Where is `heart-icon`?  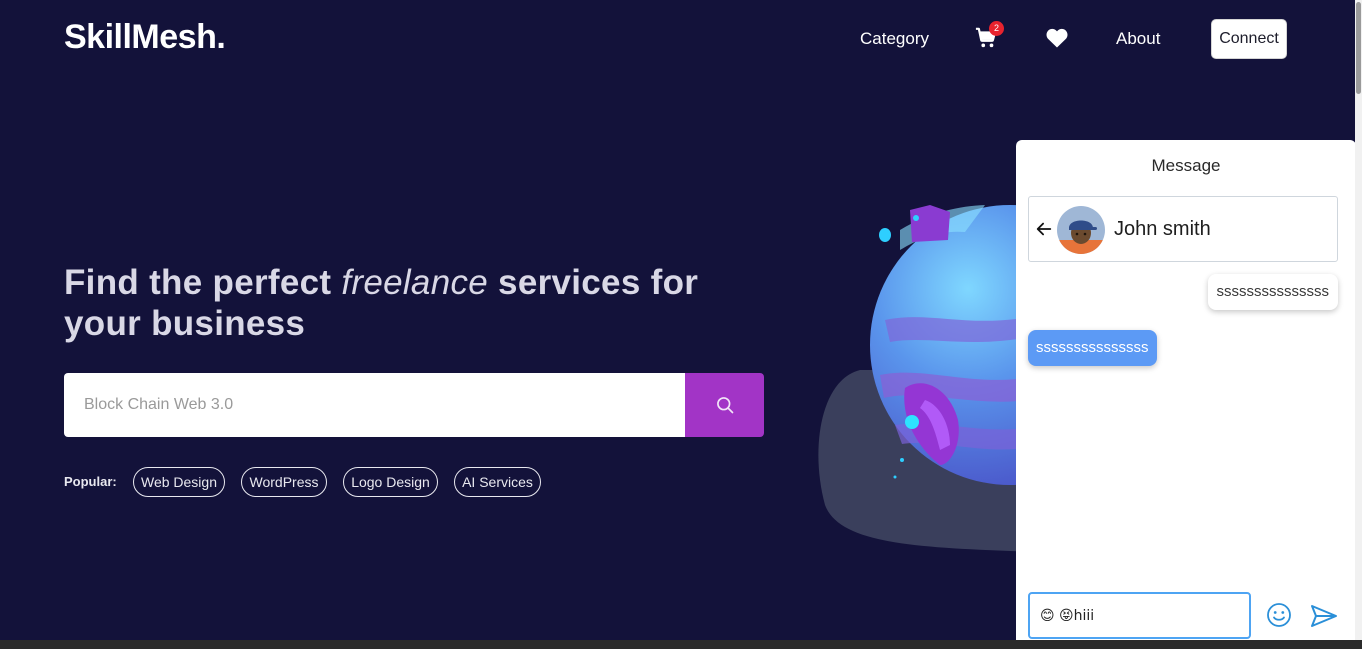
heart-icon is located at coordinates (1057, 38).